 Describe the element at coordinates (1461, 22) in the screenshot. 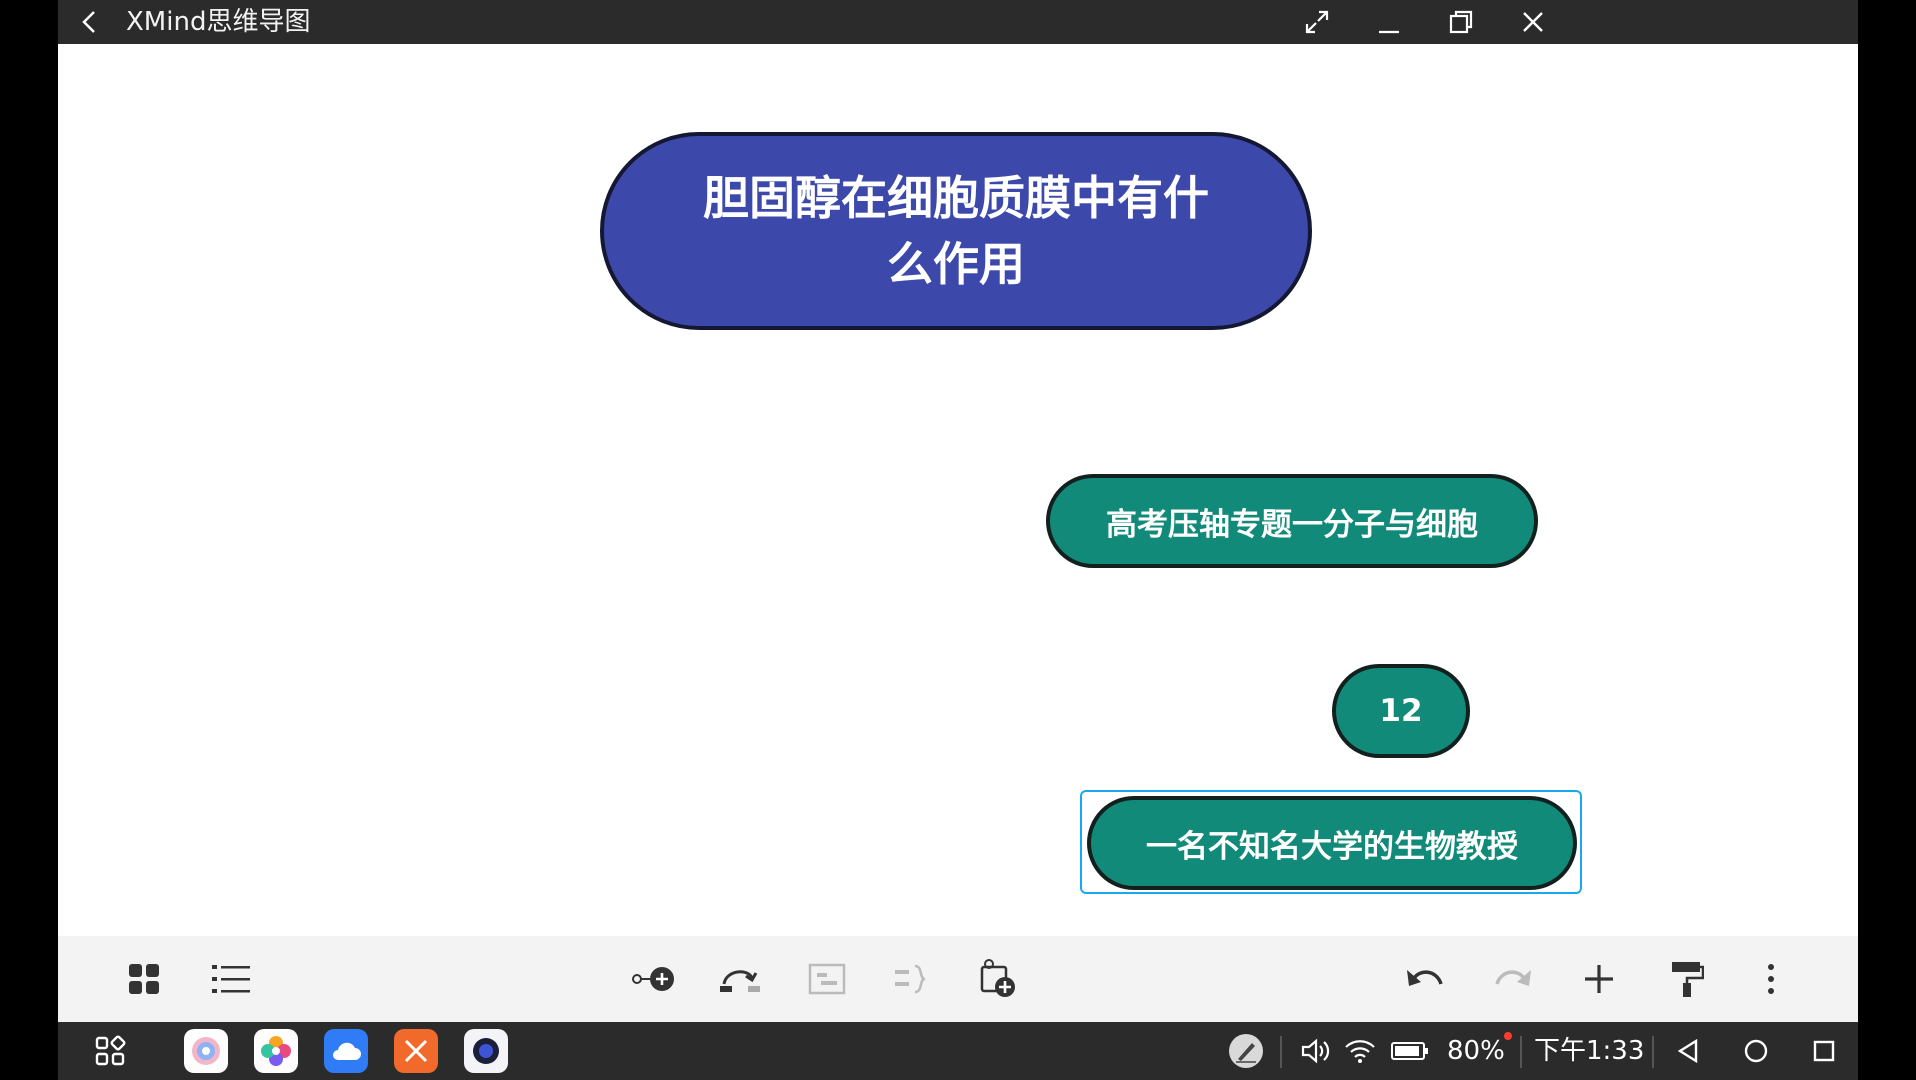

I see `restore-icon` at that location.